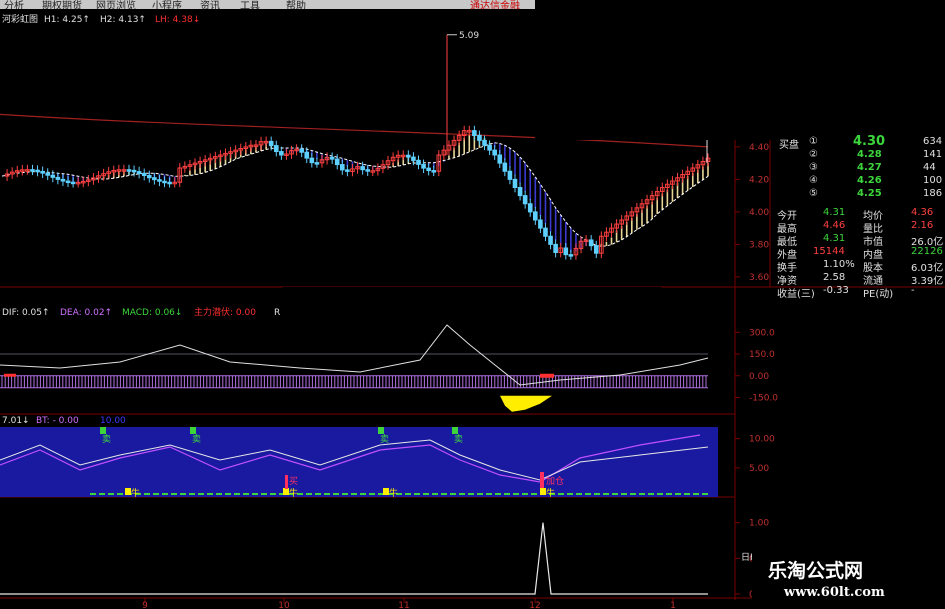 The image size is (945, 609). I want to click on price-header-title: 河彩虹图, so click(20, 19).